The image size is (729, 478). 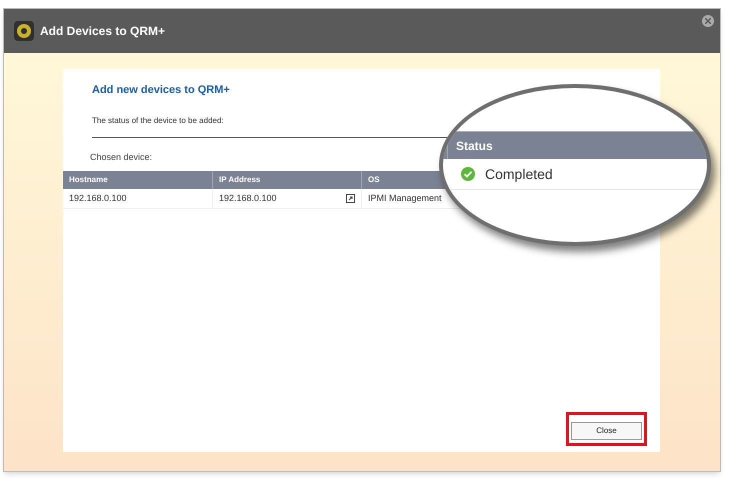 What do you see at coordinates (138, 180) in the screenshot?
I see `column-header: Hostname` at bounding box center [138, 180].